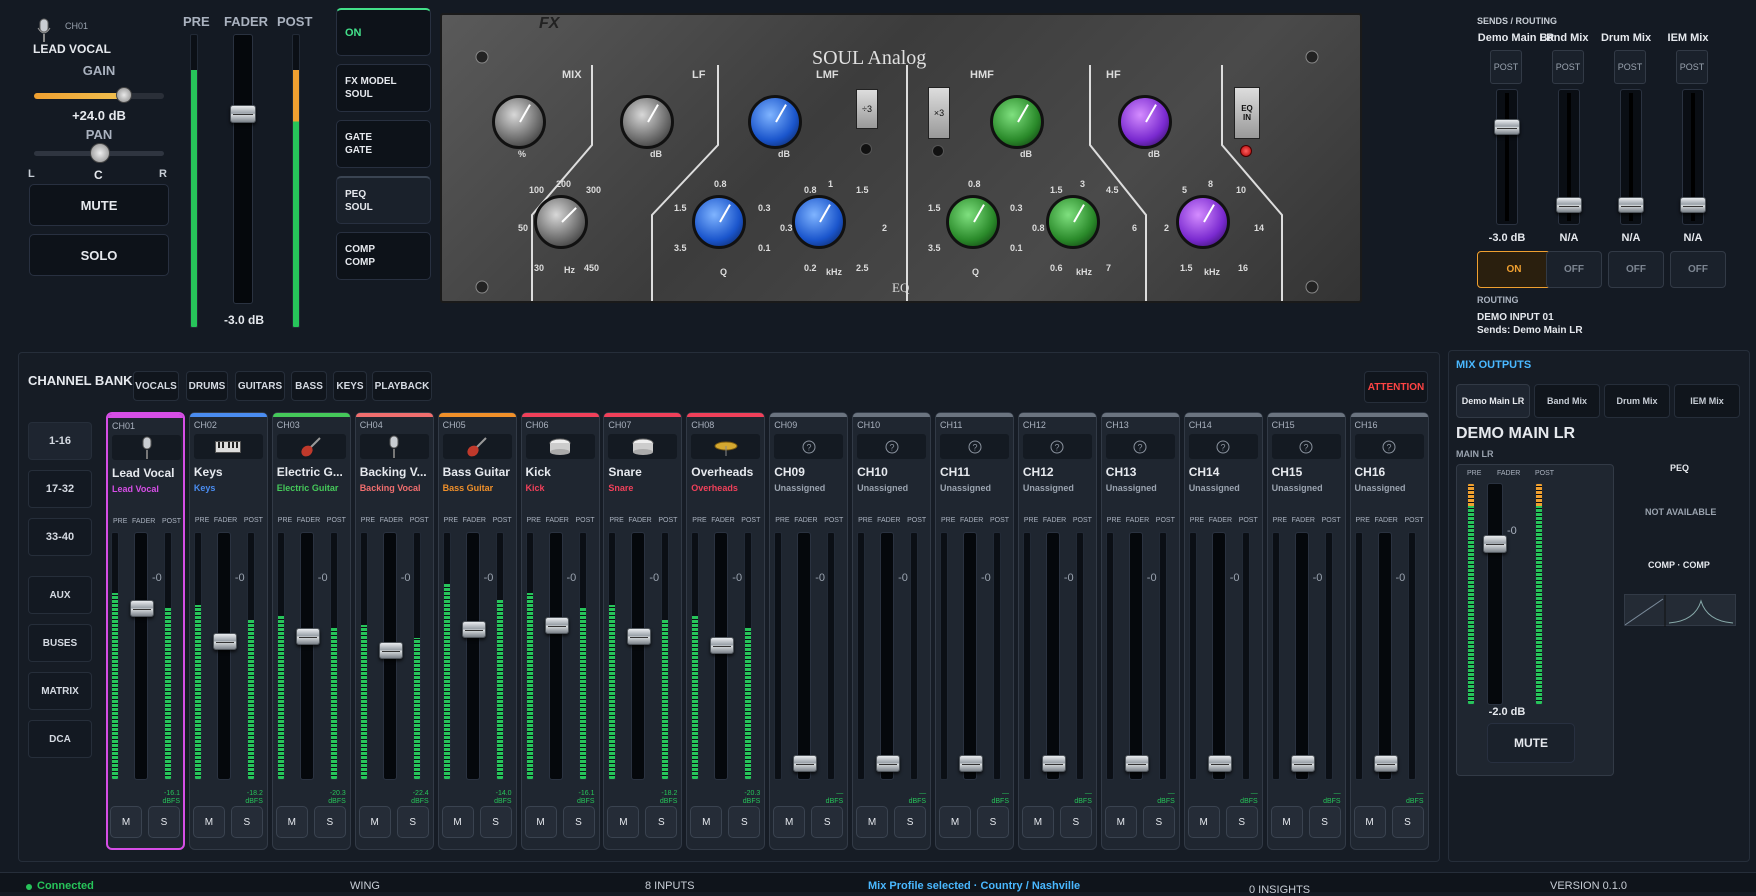  What do you see at coordinates (383, 144) in the screenshot?
I see `gate-button: GATE GATE` at bounding box center [383, 144].